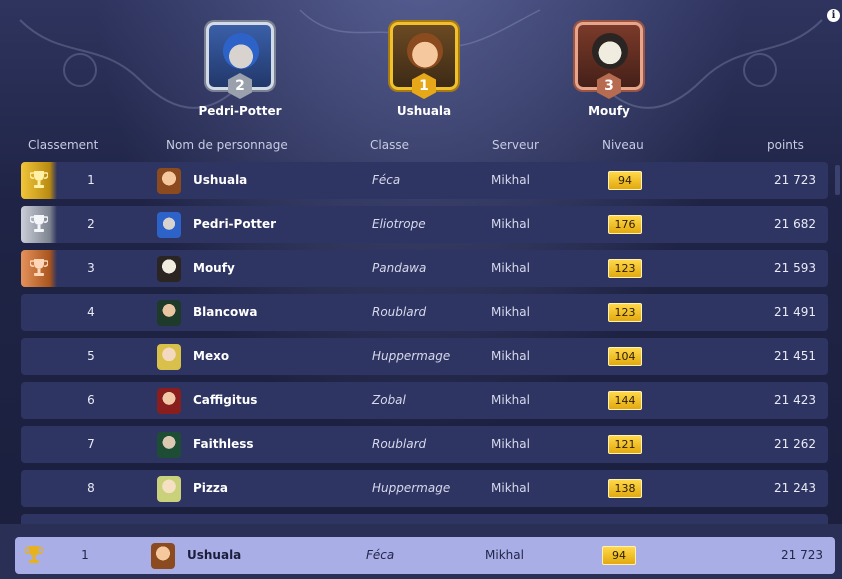 This screenshot has height=579, width=842. I want to click on current-player-level: 94, so click(619, 555).